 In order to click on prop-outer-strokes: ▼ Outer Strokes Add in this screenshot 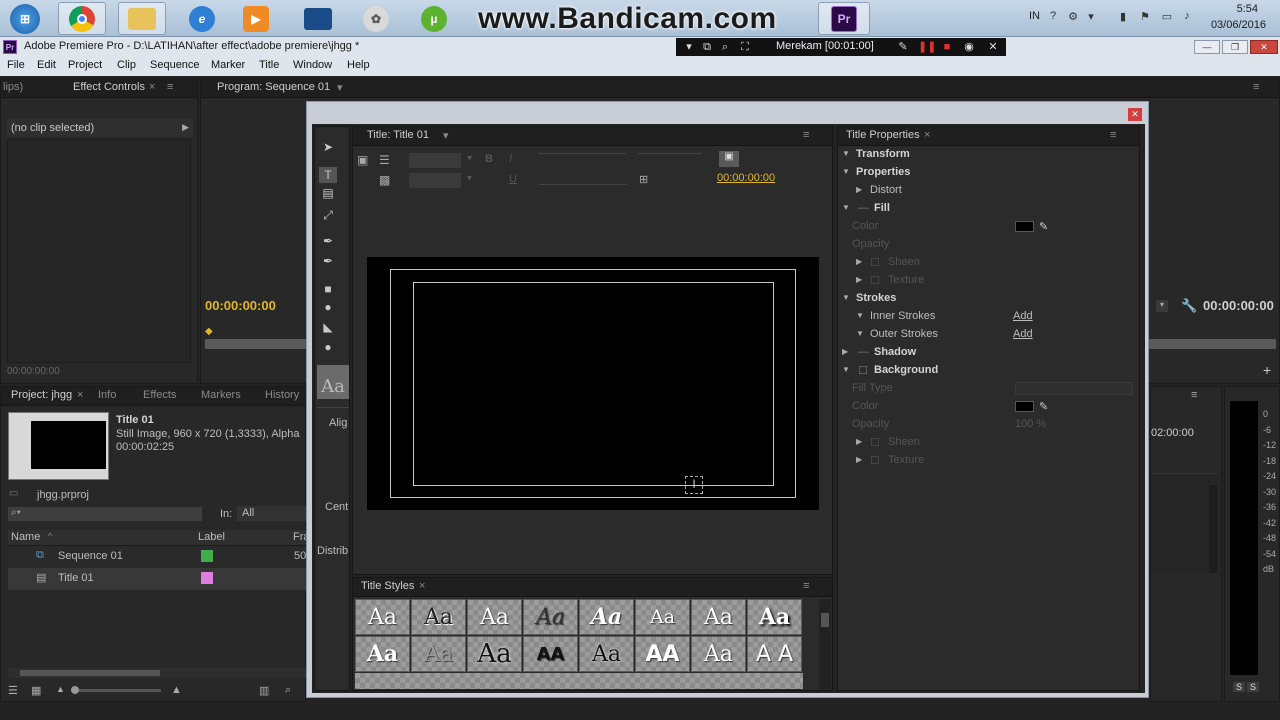, I will do `click(988, 335)`.